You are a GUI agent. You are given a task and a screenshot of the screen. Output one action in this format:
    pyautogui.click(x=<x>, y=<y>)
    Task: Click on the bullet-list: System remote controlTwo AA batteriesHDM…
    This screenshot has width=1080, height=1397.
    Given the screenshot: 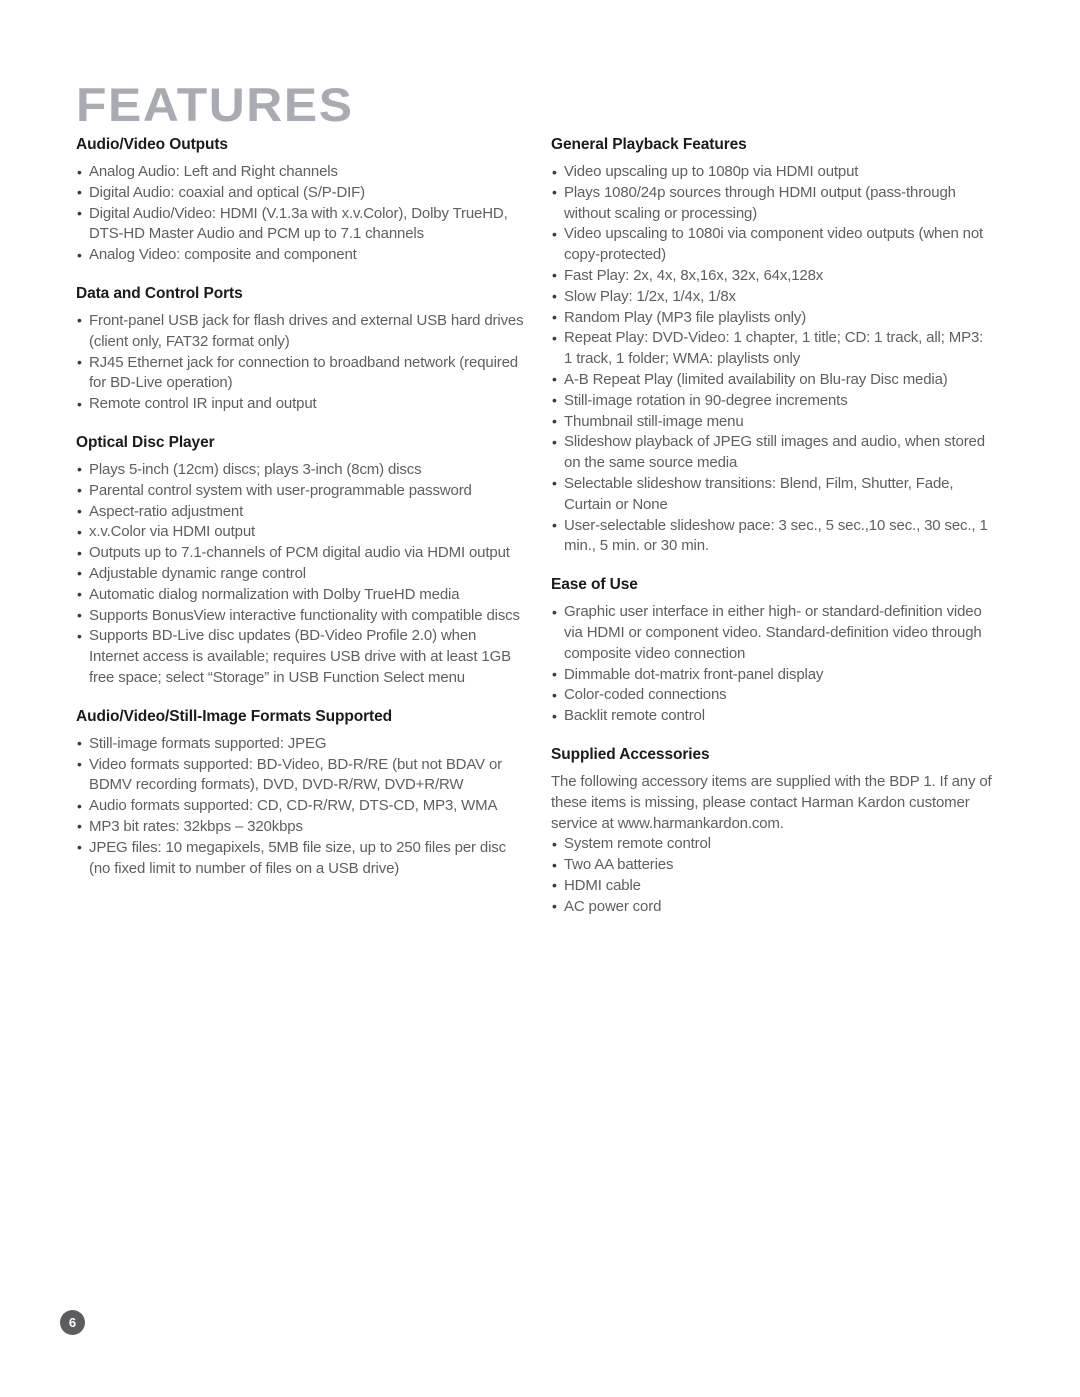 What is the action you would take?
    pyautogui.click(x=772, y=875)
    